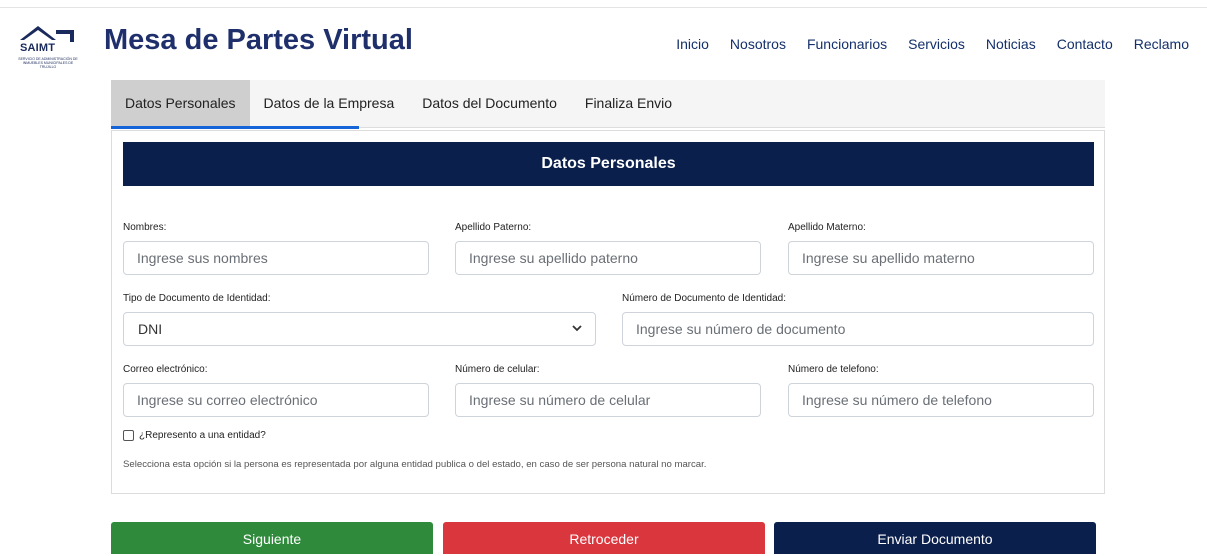 Image resolution: width=1207 pixels, height=556 pixels. Describe the element at coordinates (276, 258) in the screenshot. I see `nombres-input` at that location.